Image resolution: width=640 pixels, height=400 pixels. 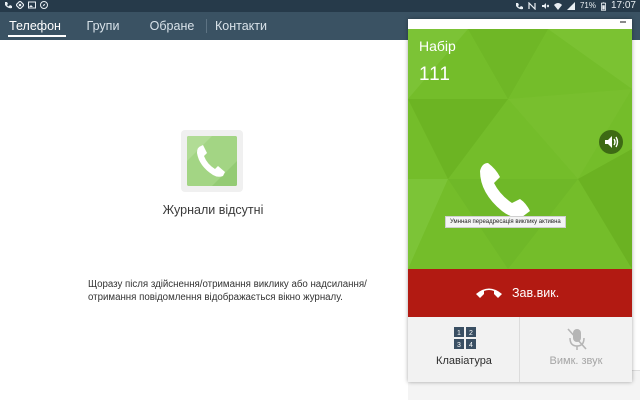 What do you see at coordinates (520, 24) in the screenshot?
I see `popup-header-bar` at bounding box center [520, 24].